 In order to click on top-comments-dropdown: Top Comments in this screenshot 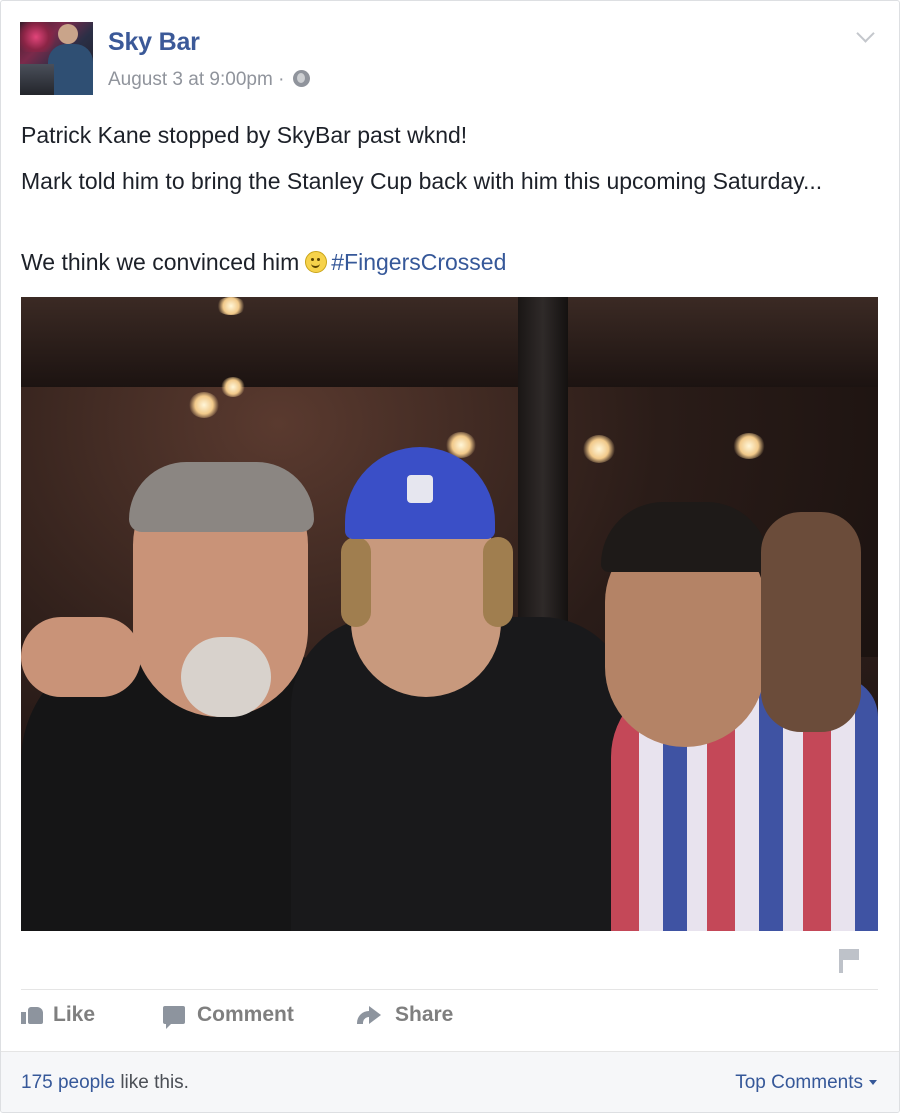, I will do `click(806, 1083)`.